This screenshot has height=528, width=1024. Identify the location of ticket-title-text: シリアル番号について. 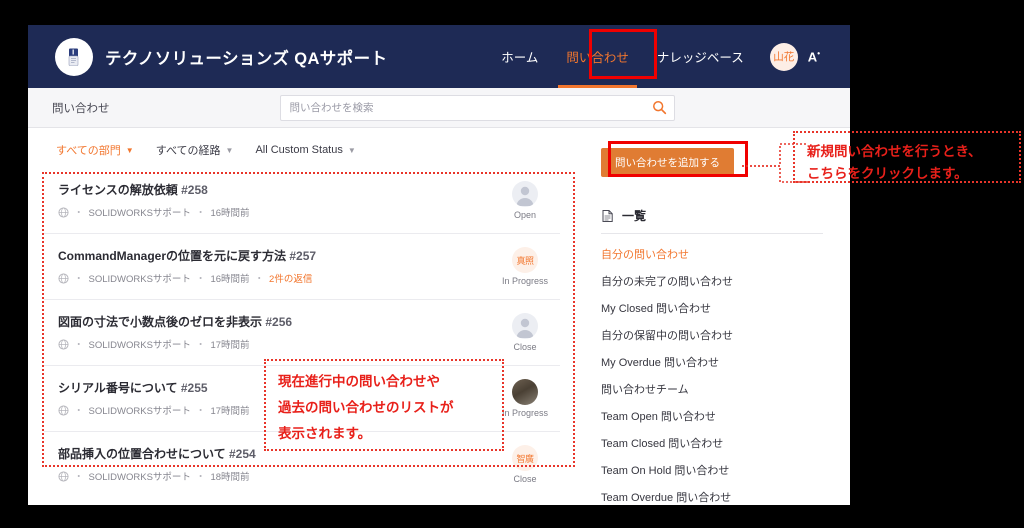
(118, 388).